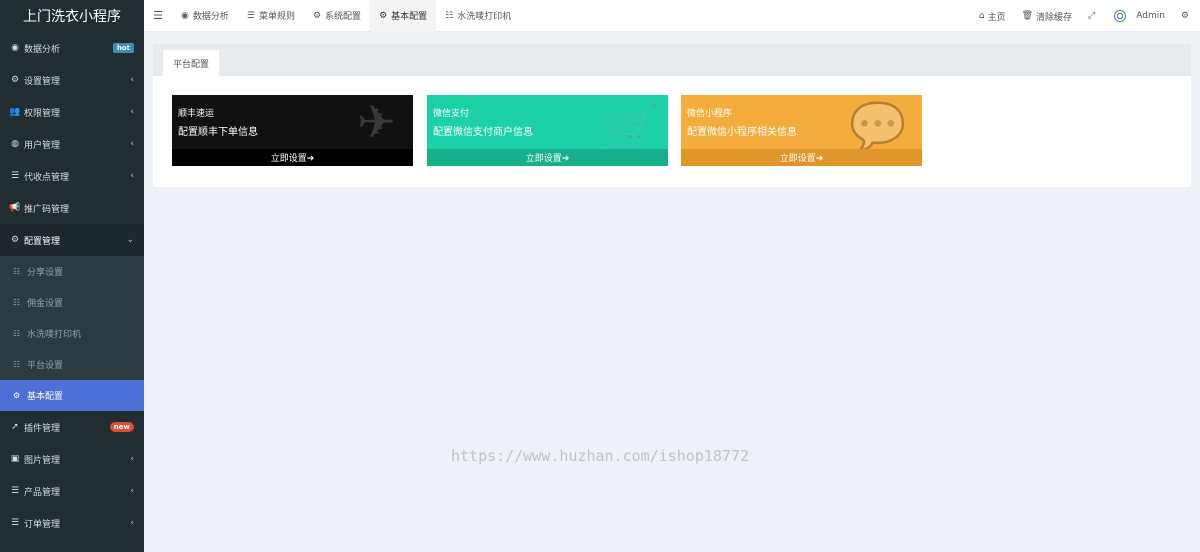 The image size is (1200, 552). Describe the element at coordinates (276, 17) in the screenshot. I see `tab-label: 菜单规则` at that location.